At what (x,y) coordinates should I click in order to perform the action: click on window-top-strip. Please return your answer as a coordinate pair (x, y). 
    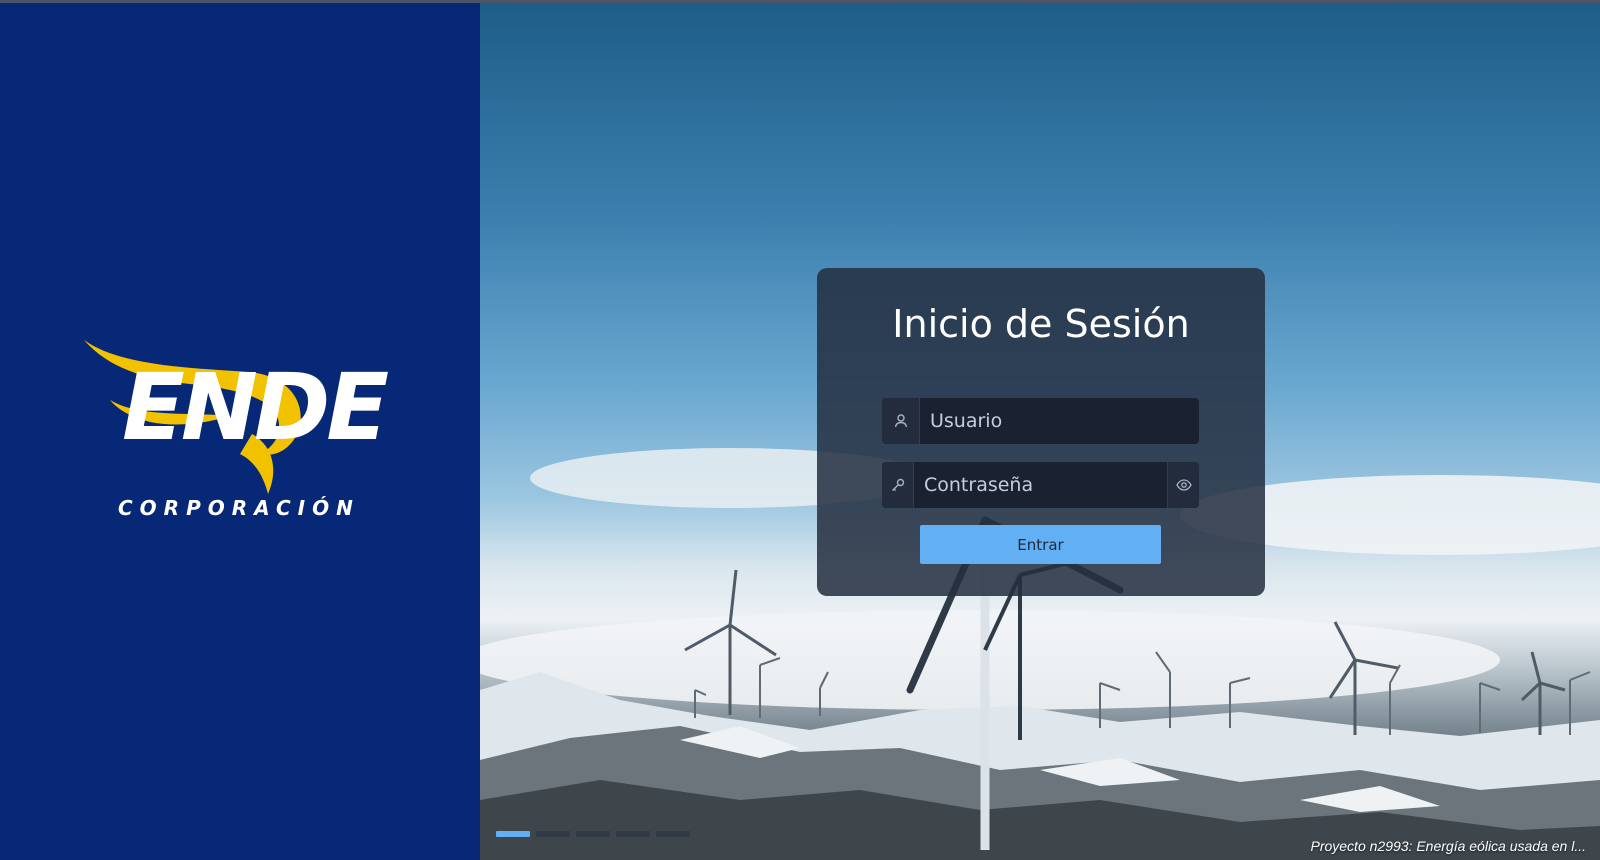
    Looking at the image, I should click on (800, 1).